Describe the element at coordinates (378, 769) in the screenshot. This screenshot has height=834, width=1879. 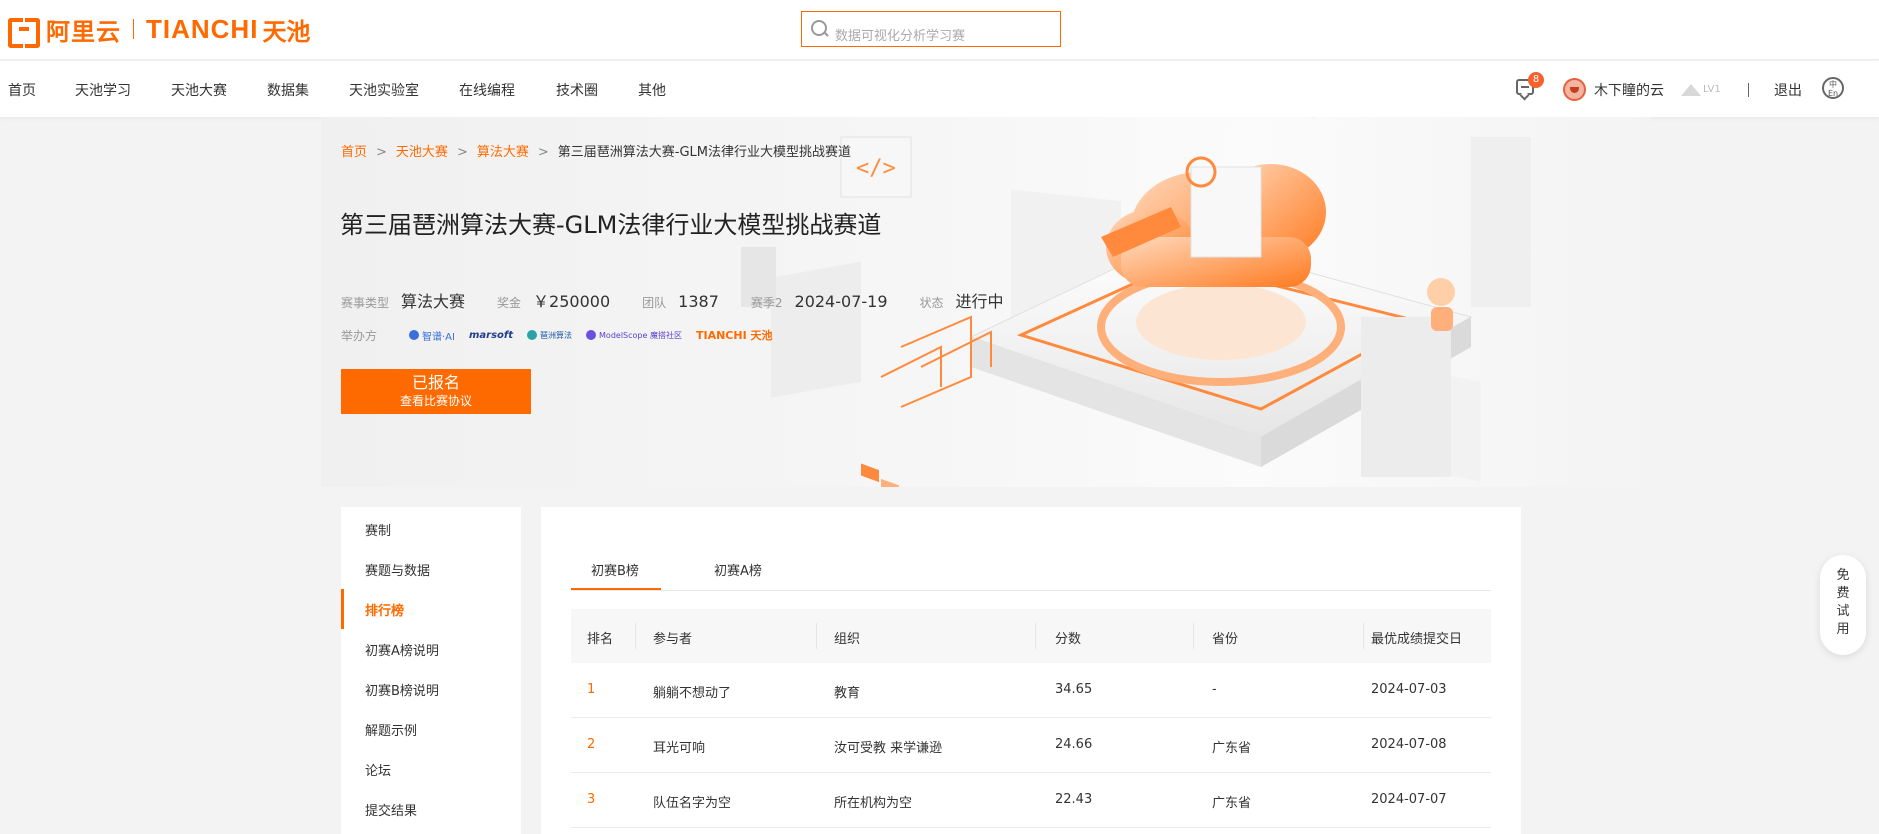
I see `sidebar-item-forum: 论坛` at that location.